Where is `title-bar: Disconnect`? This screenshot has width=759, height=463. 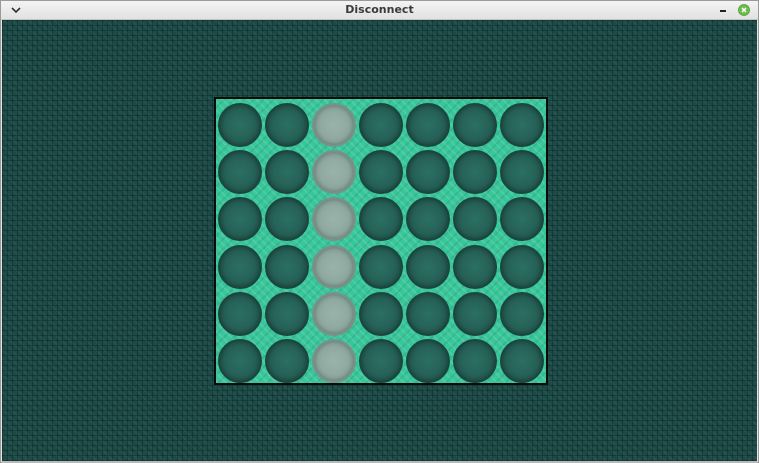
title-bar: Disconnect is located at coordinates (379, 10).